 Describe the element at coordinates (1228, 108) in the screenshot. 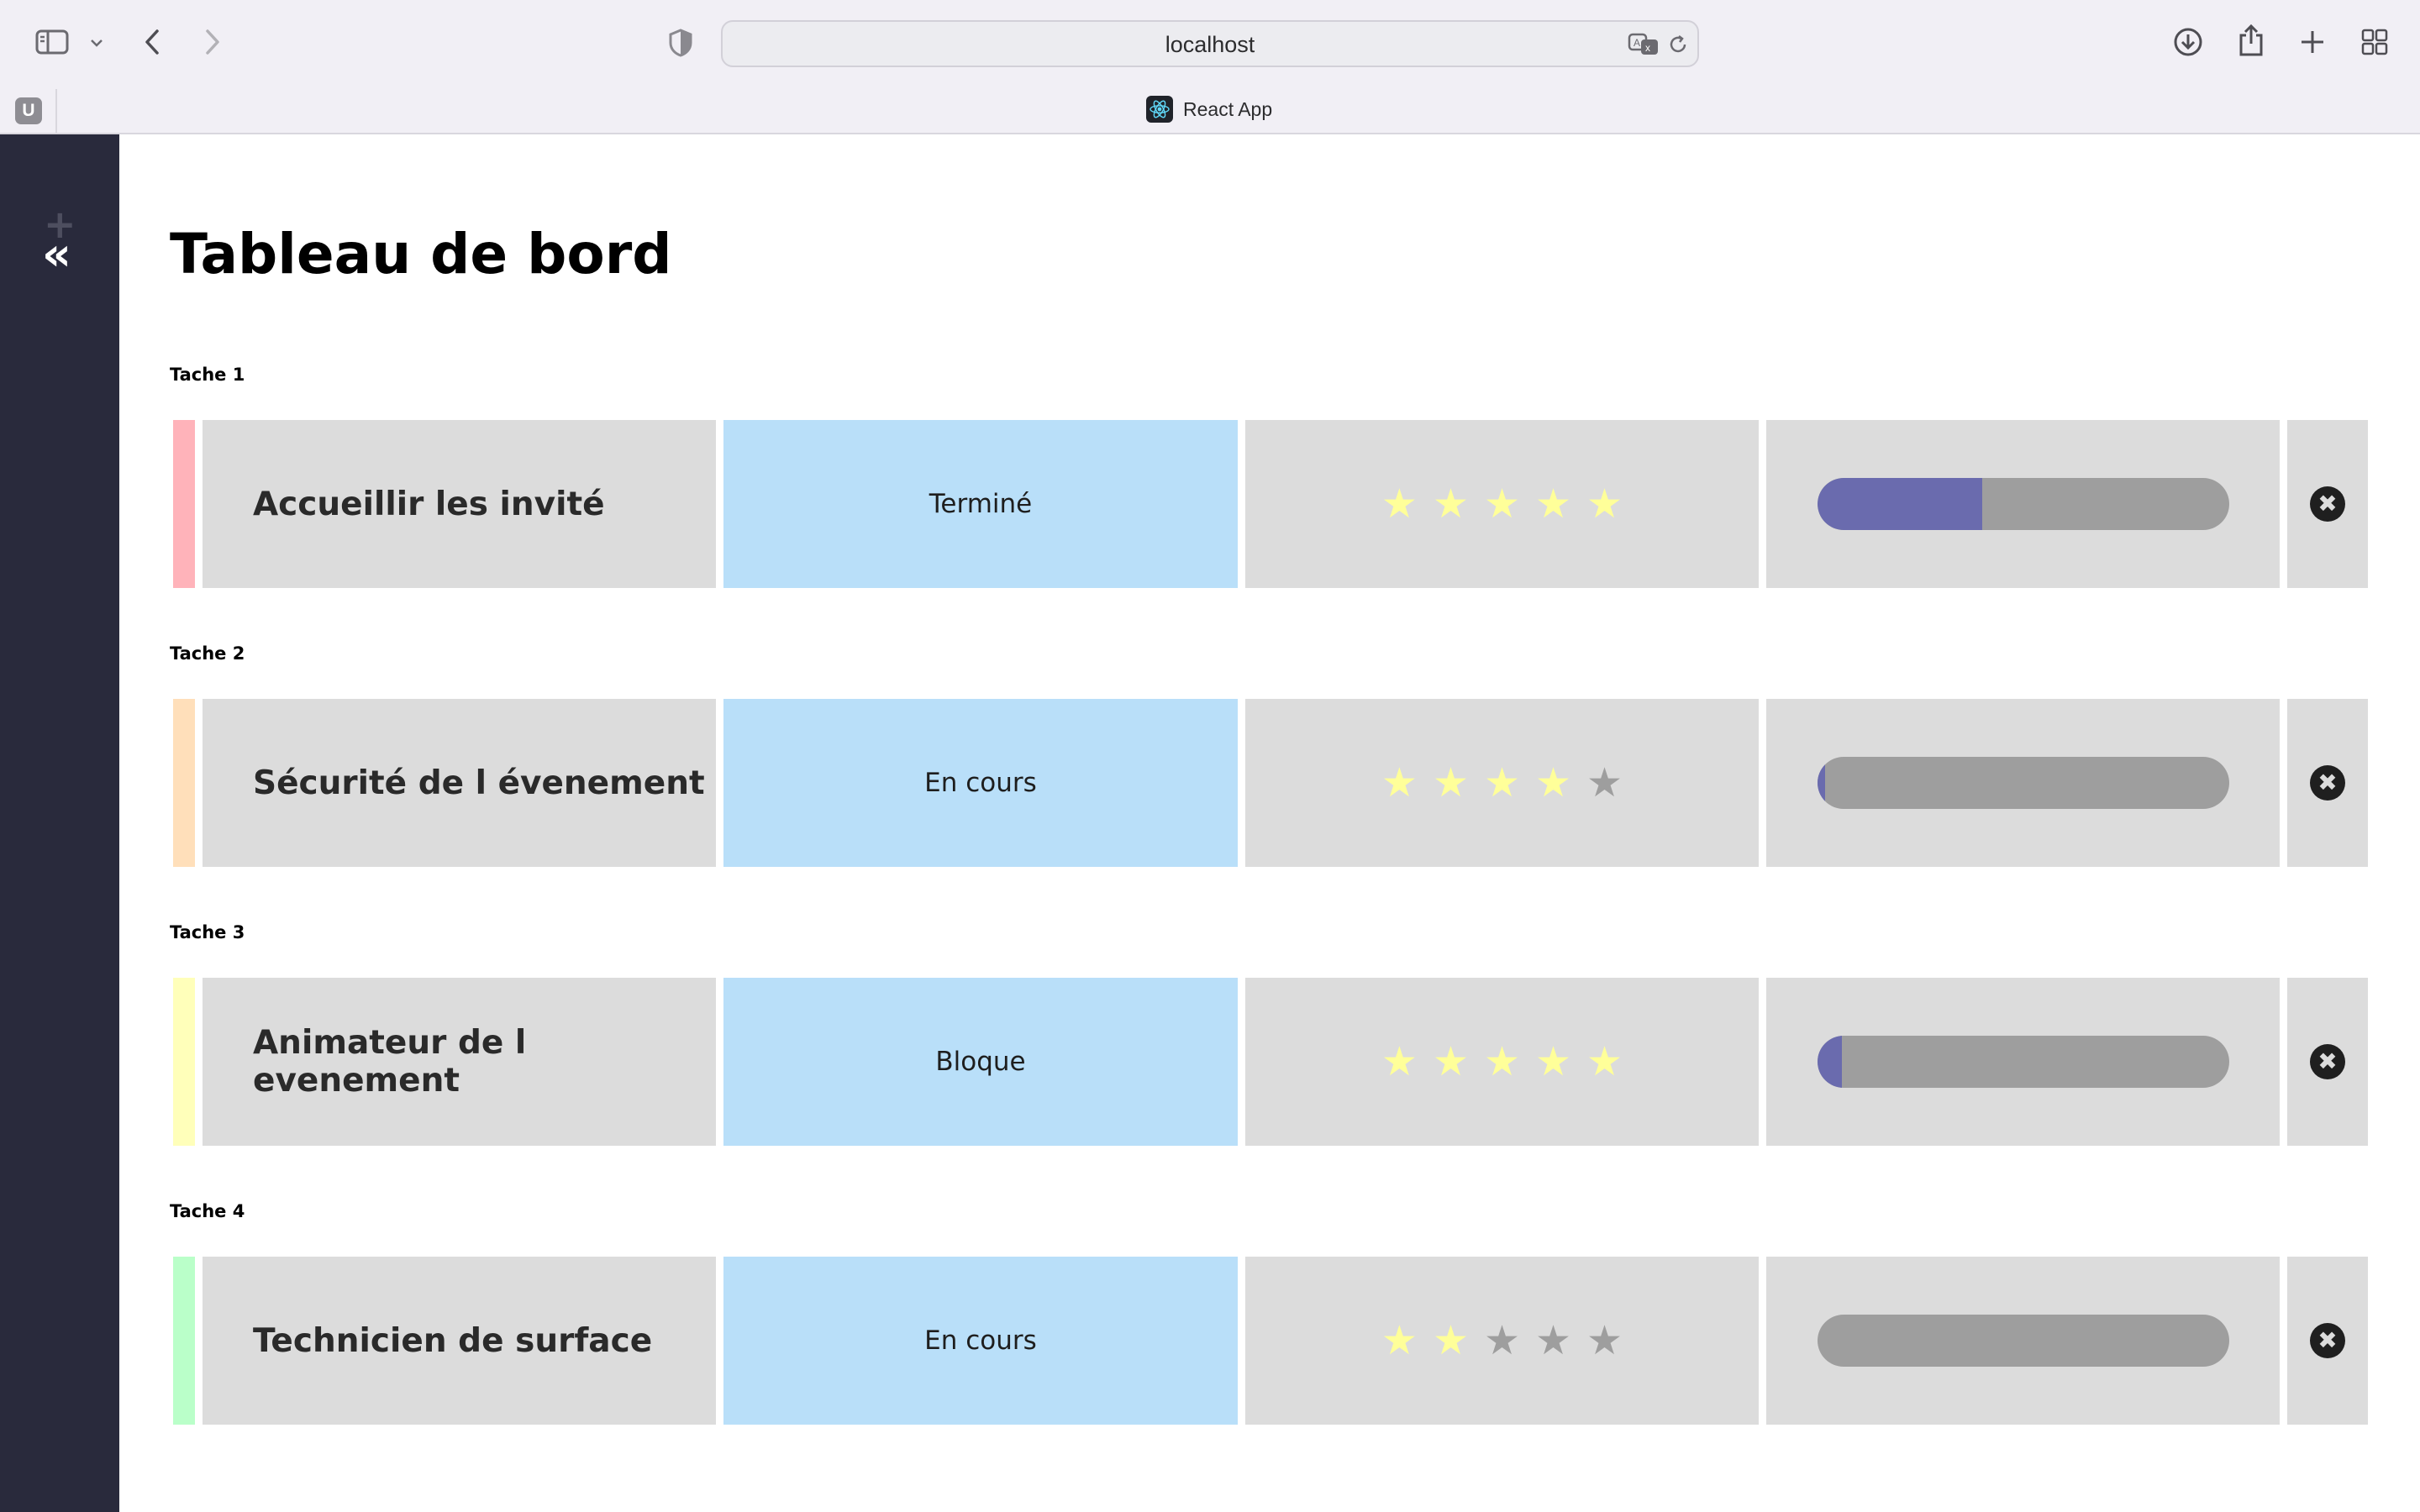

I see `tab-title: React App` at that location.